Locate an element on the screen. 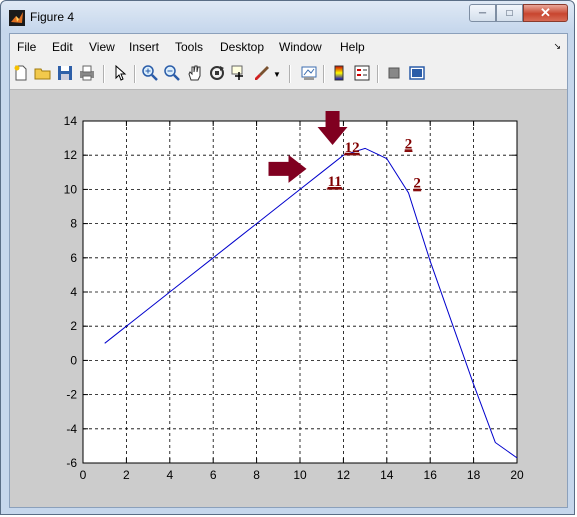 This screenshot has height=517, width=577. pan-hand-icon is located at coordinates (195, 73).